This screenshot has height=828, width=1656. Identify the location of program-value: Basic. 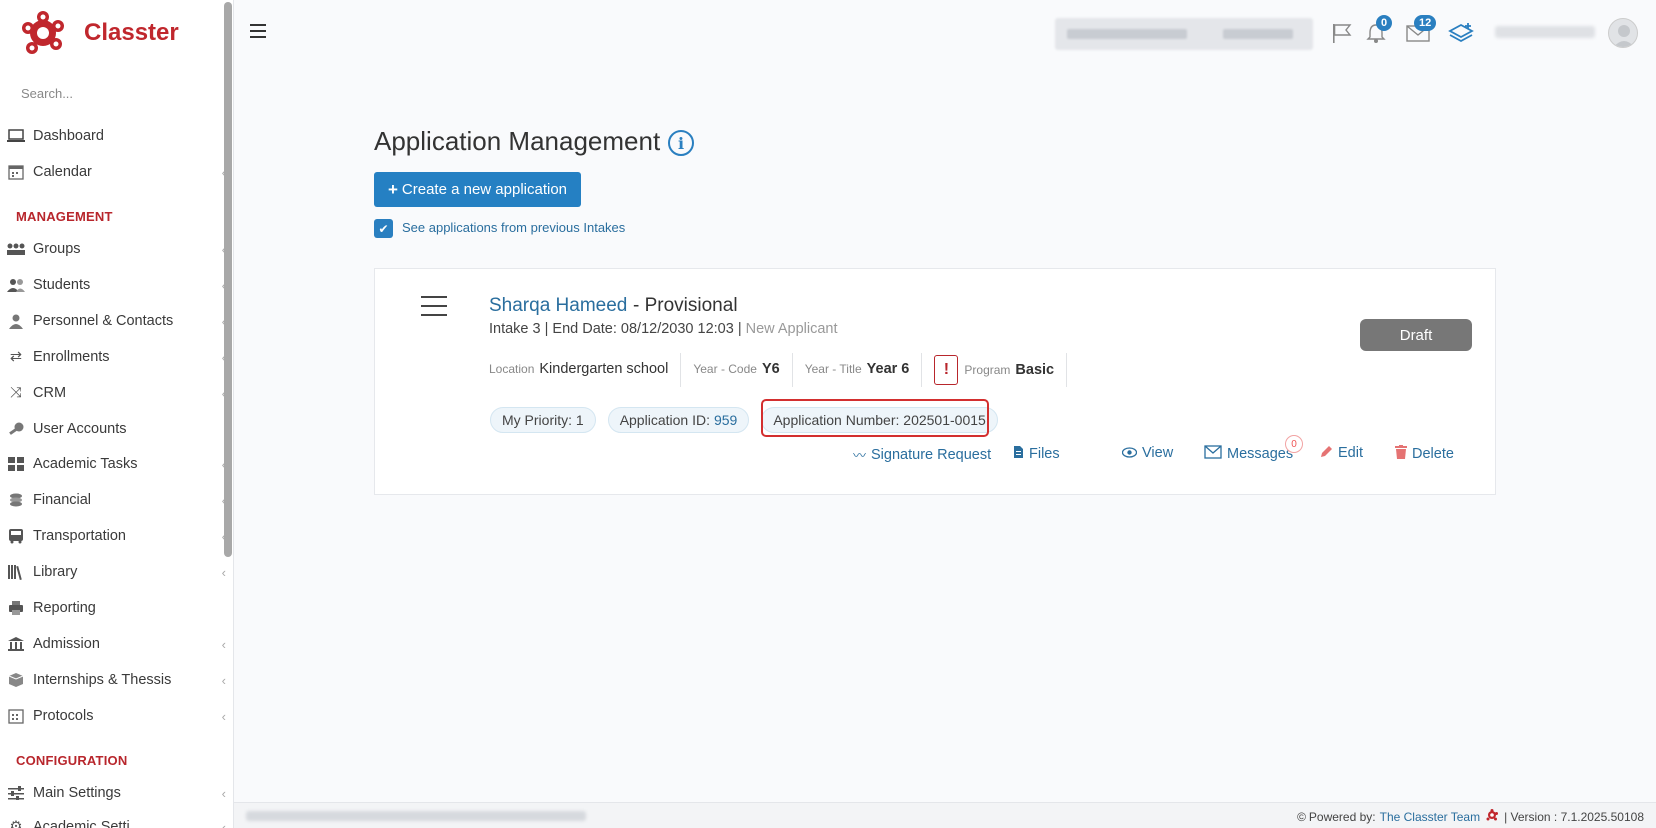
(1035, 370).